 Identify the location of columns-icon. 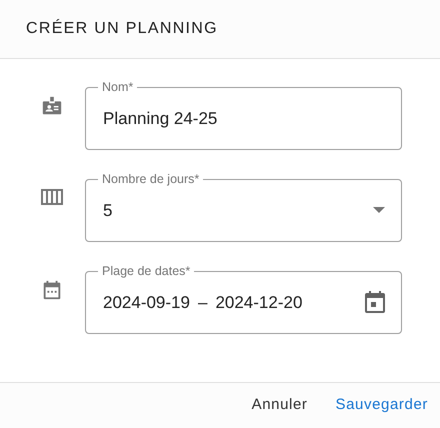
(52, 197).